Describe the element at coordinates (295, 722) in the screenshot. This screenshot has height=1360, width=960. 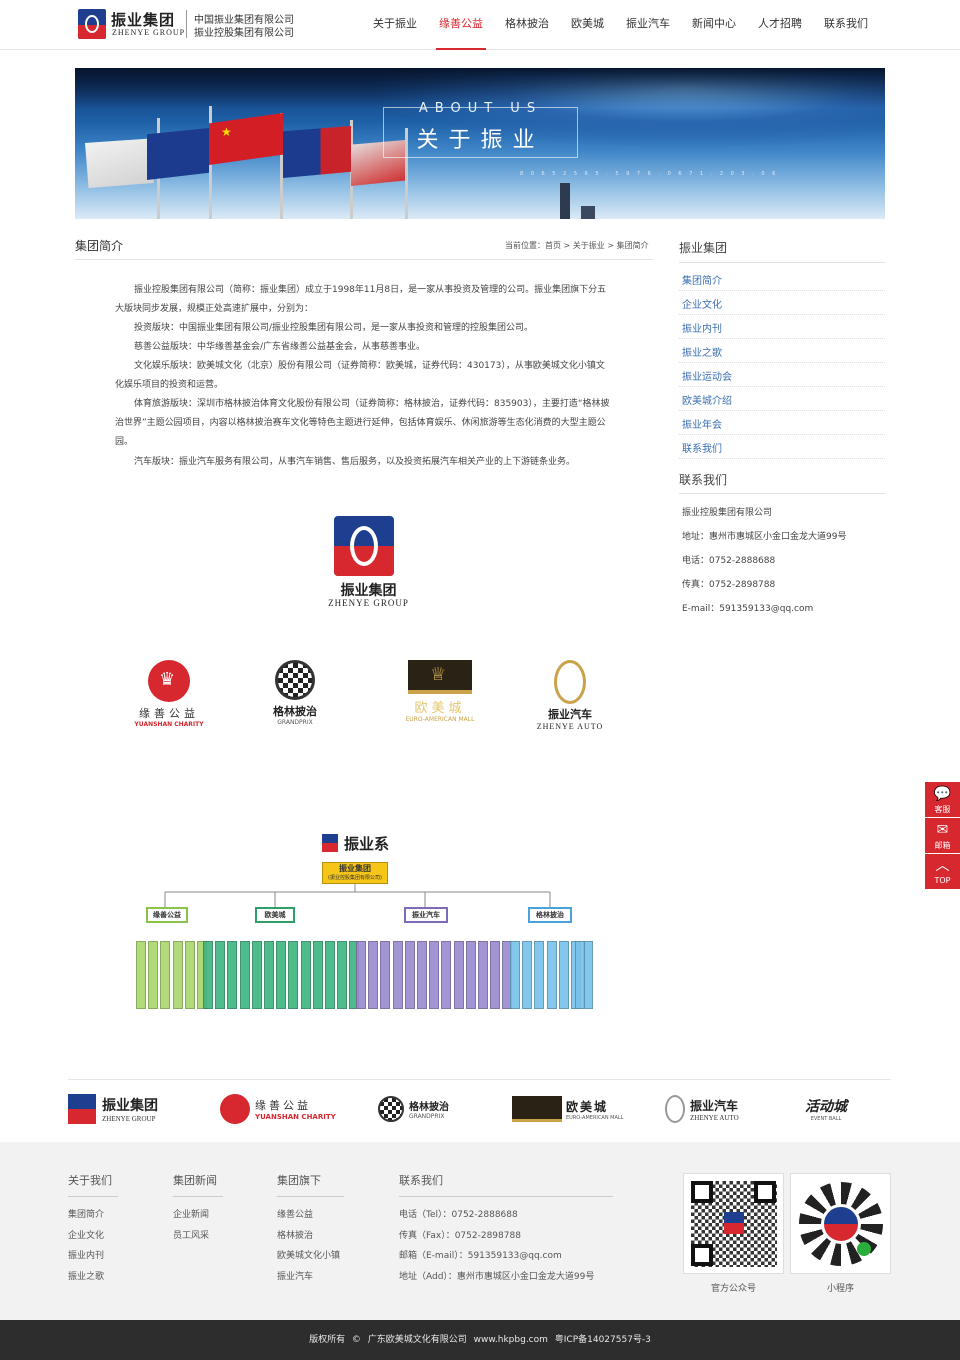
I see `brand-sub: GRANDPRIX` at that location.